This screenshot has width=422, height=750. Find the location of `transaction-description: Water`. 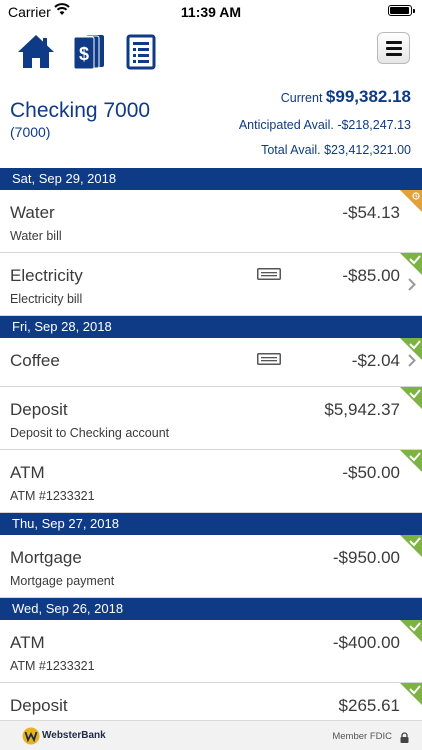

transaction-description: Water is located at coordinates (32, 212).